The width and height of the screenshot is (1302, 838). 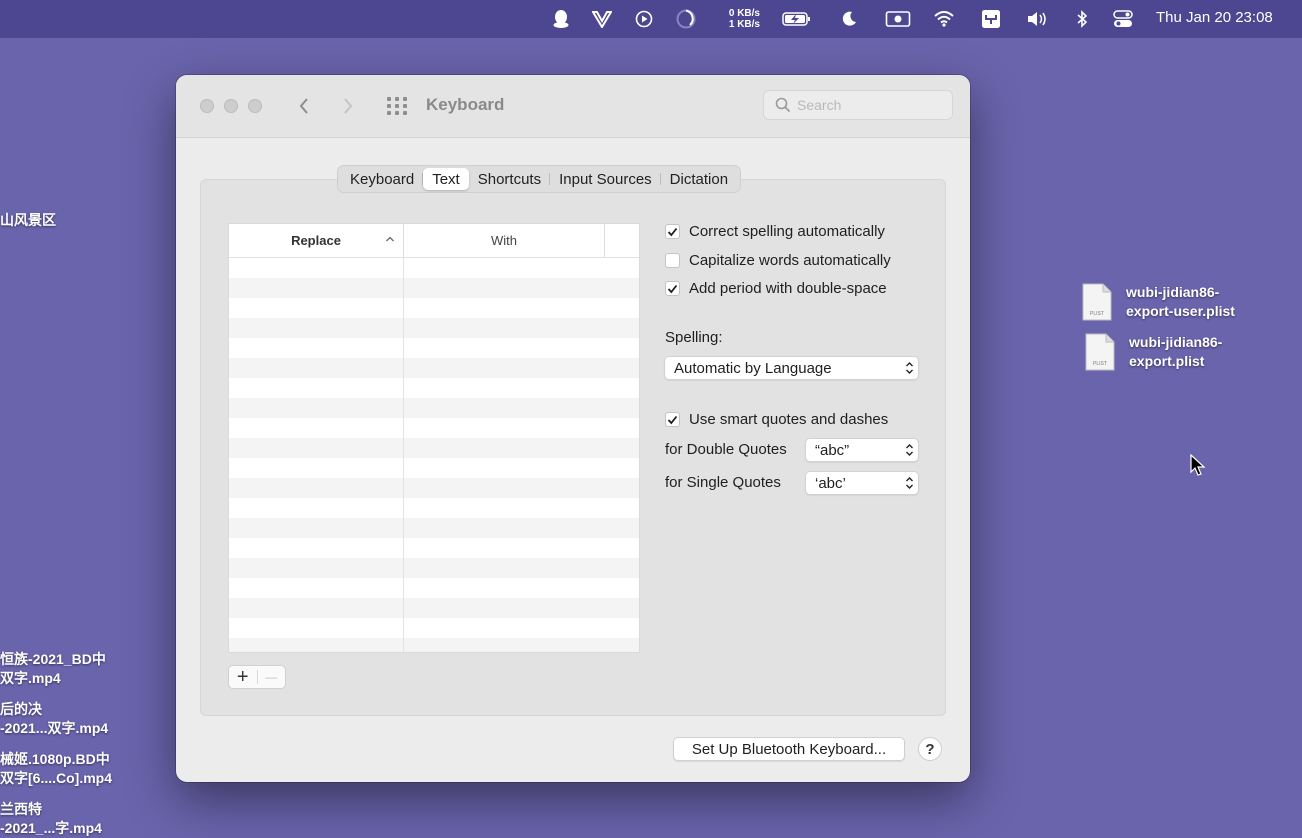 I want to click on desktop-item-name: 械姬.1080p.BD中, so click(x=55, y=759).